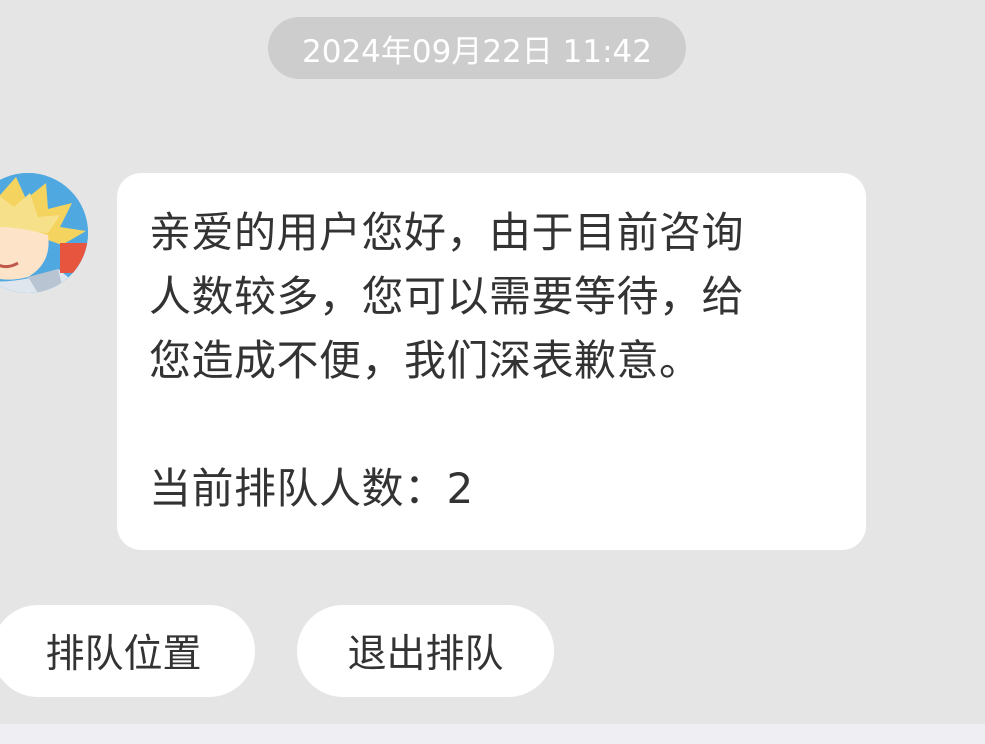  I want to click on timestamp-pill: 2024年09月22日 11:42, so click(477, 48).